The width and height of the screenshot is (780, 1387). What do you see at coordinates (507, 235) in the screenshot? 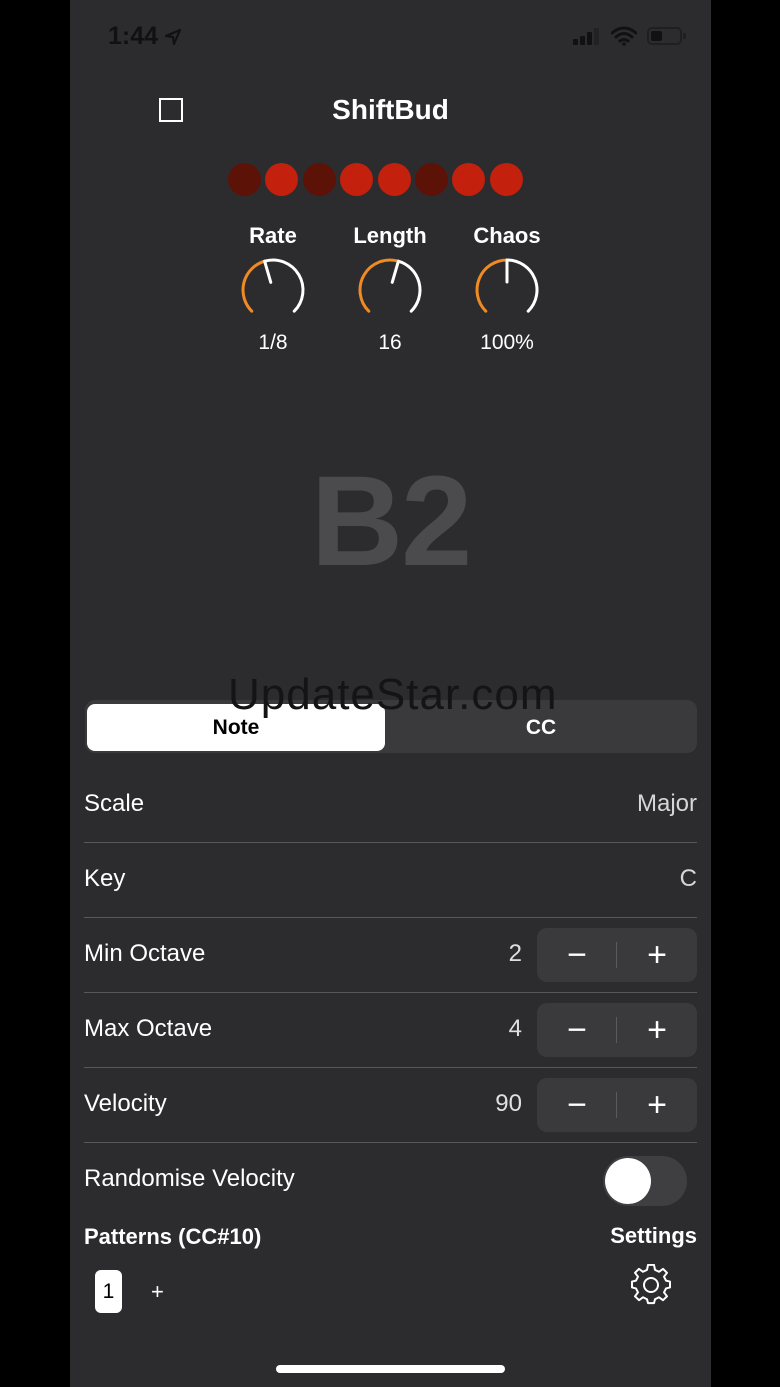
I see `chaos-label: Chaos` at bounding box center [507, 235].